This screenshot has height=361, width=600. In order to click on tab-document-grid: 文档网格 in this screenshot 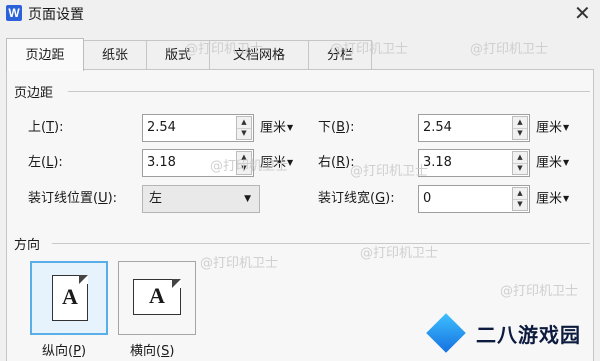, I will do `click(259, 54)`.